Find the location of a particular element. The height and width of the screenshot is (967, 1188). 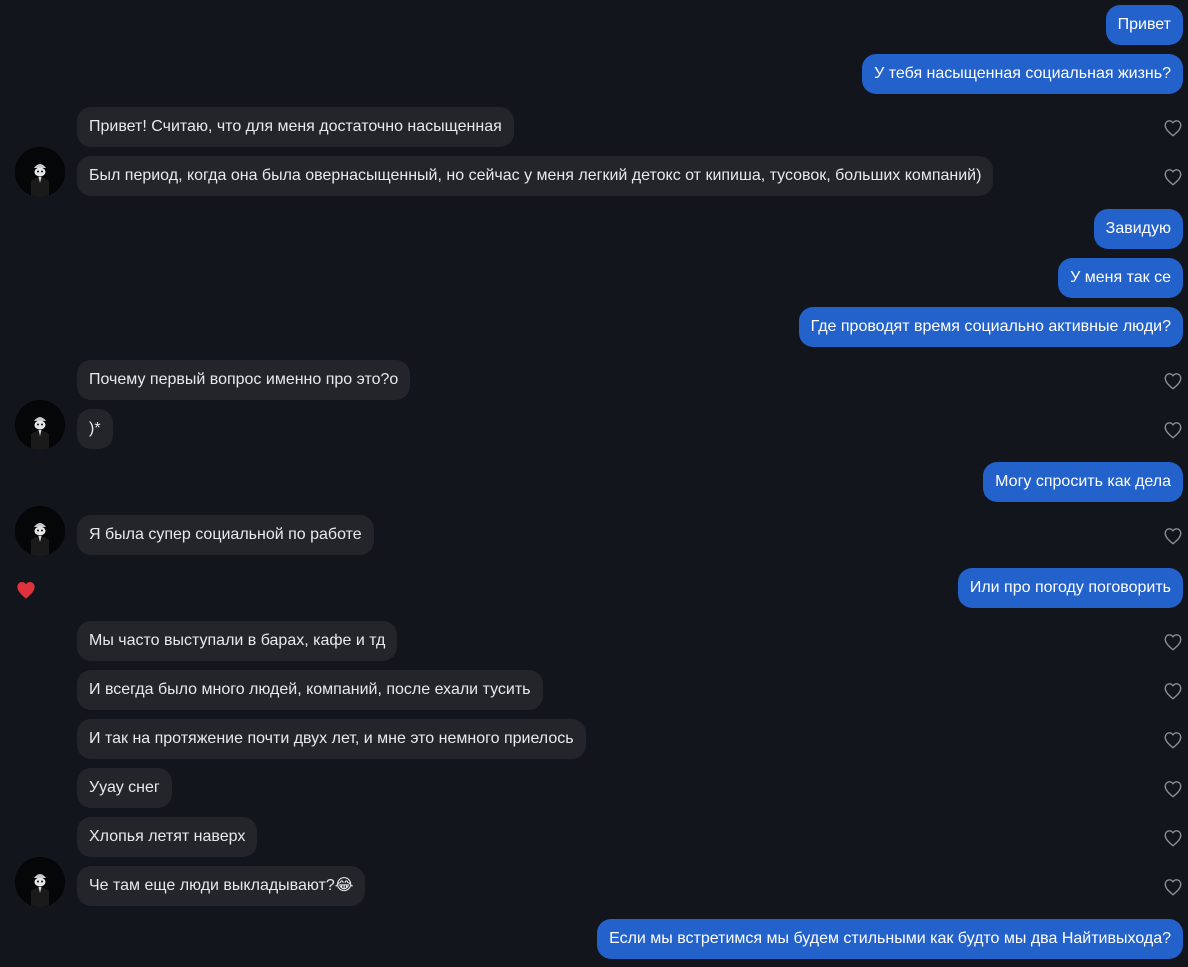

message-bubble-incoming: Ууау снег is located at coordinates (124, 788).